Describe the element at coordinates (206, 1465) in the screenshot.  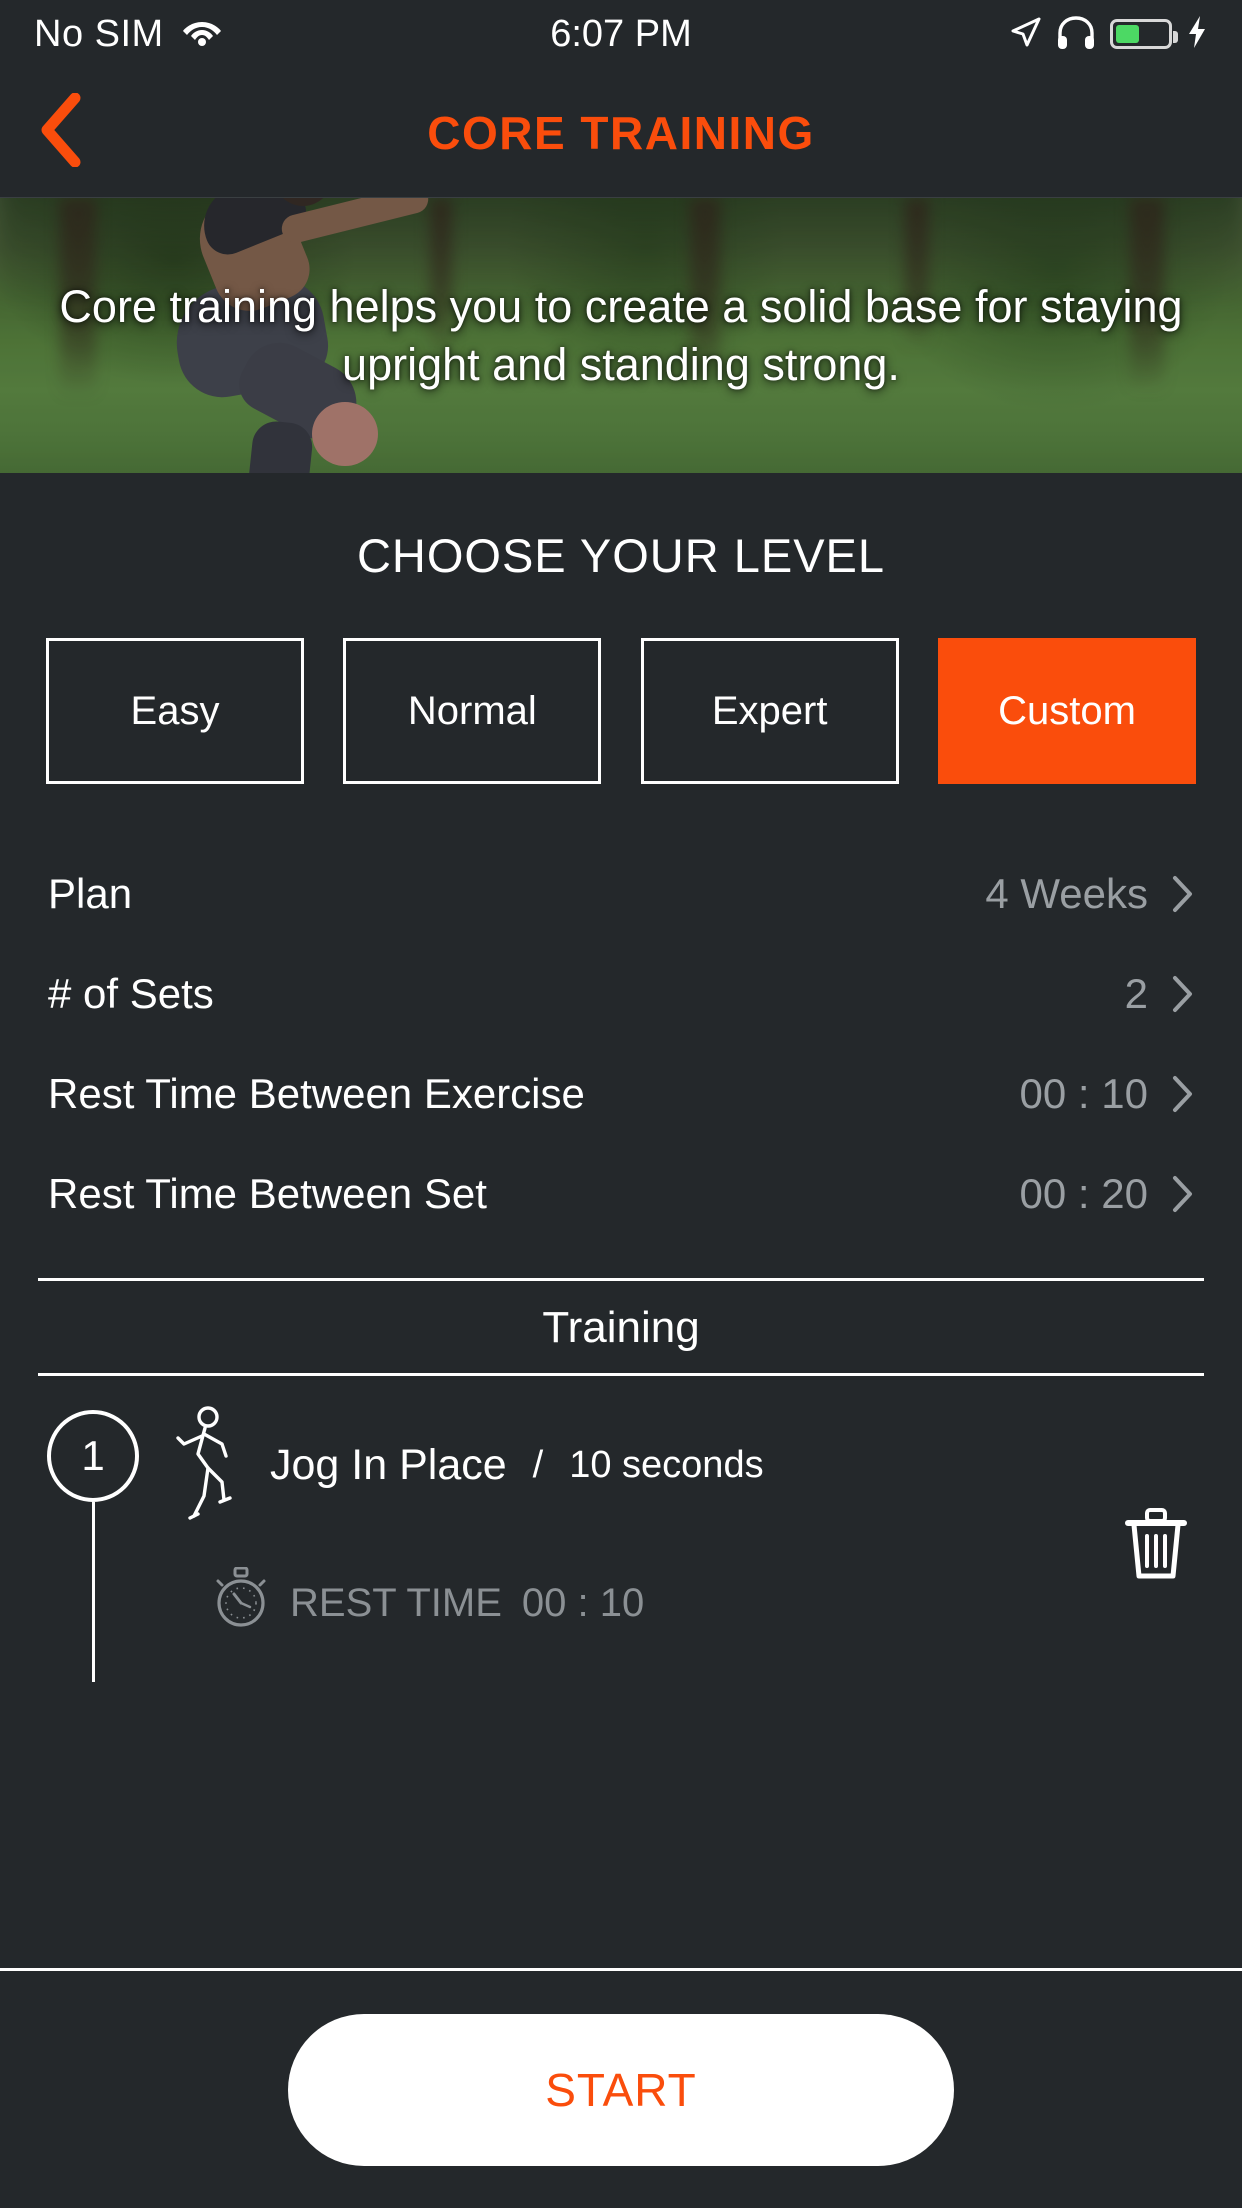
I see `running-person-icon` at that location.